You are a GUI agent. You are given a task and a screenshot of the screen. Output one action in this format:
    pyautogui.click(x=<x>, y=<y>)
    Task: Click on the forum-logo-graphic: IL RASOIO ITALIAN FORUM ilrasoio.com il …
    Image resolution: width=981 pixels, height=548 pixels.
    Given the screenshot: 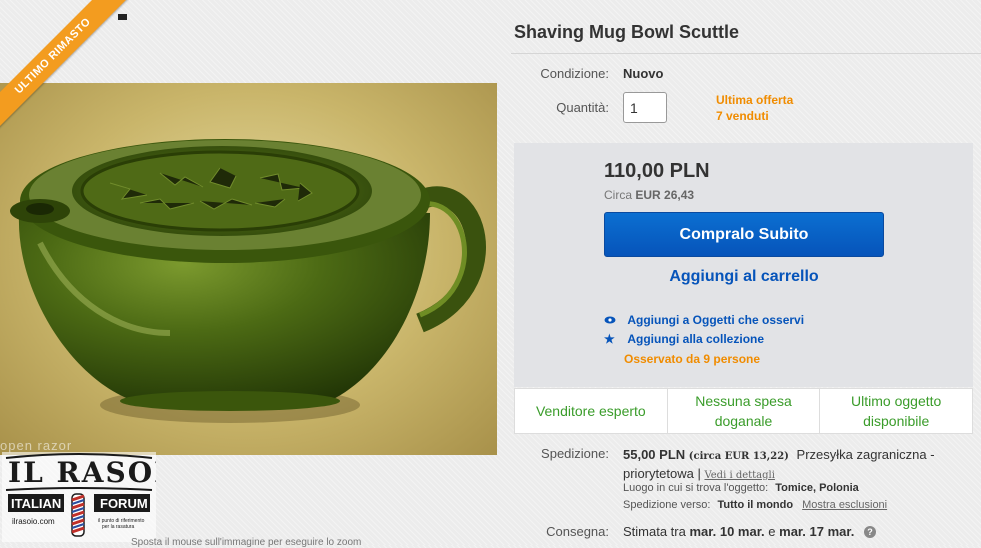 What is the action you would take?
    pyautogui.click(x=98, y=497)
    